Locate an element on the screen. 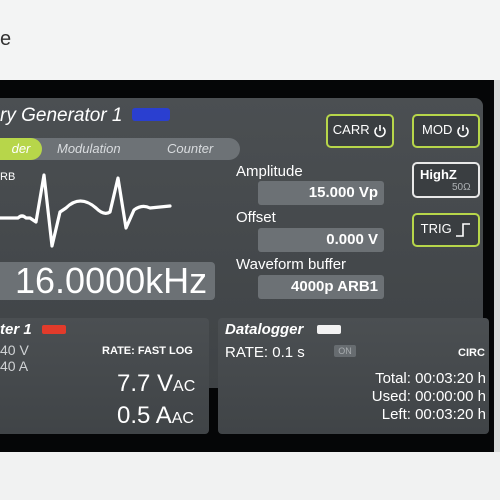 This screenshot has height=500, width=500. highz-load-button: HighZ 50Ω is located at coordinates (446, 180).